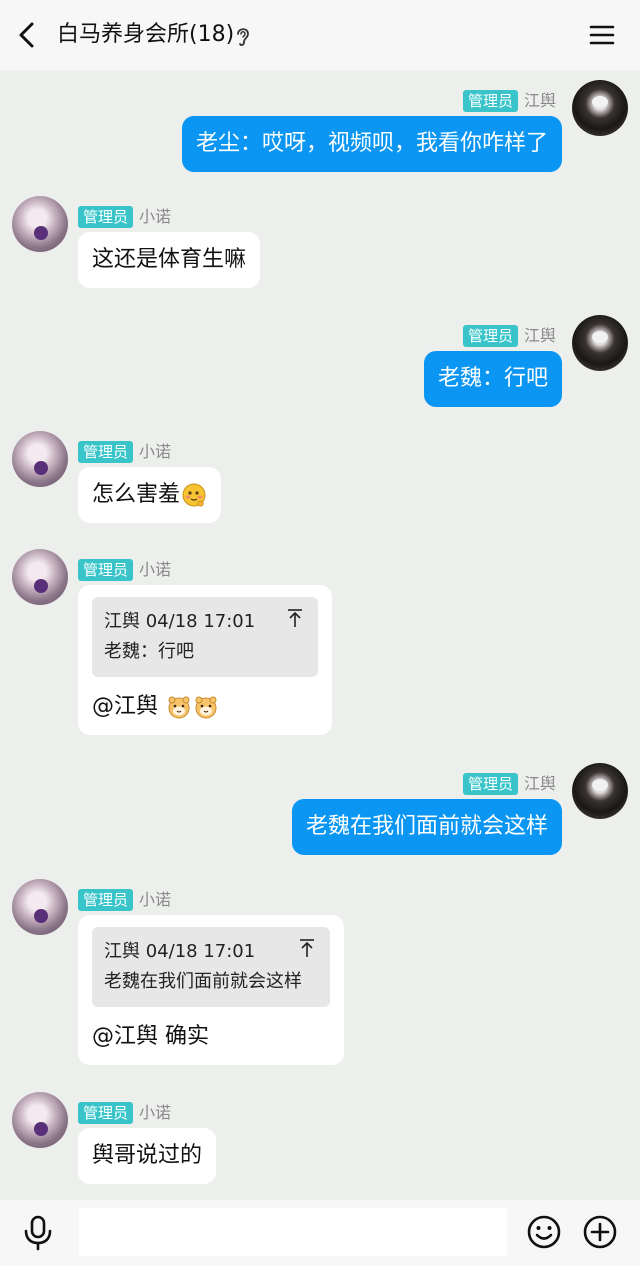  What do you see at coordinates (320, 35) in the screenshot?
I see `chat-header: 白马养身会所(18)` at bounding box center [320, 35].